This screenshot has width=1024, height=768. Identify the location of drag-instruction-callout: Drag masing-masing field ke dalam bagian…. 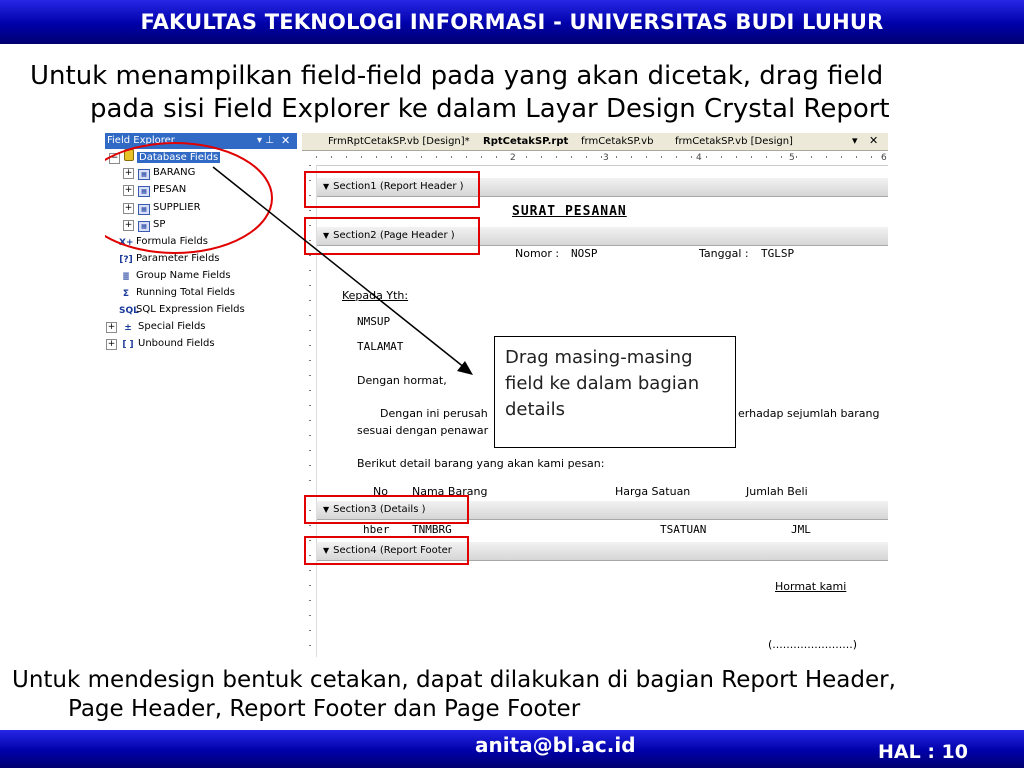
(615, 392).